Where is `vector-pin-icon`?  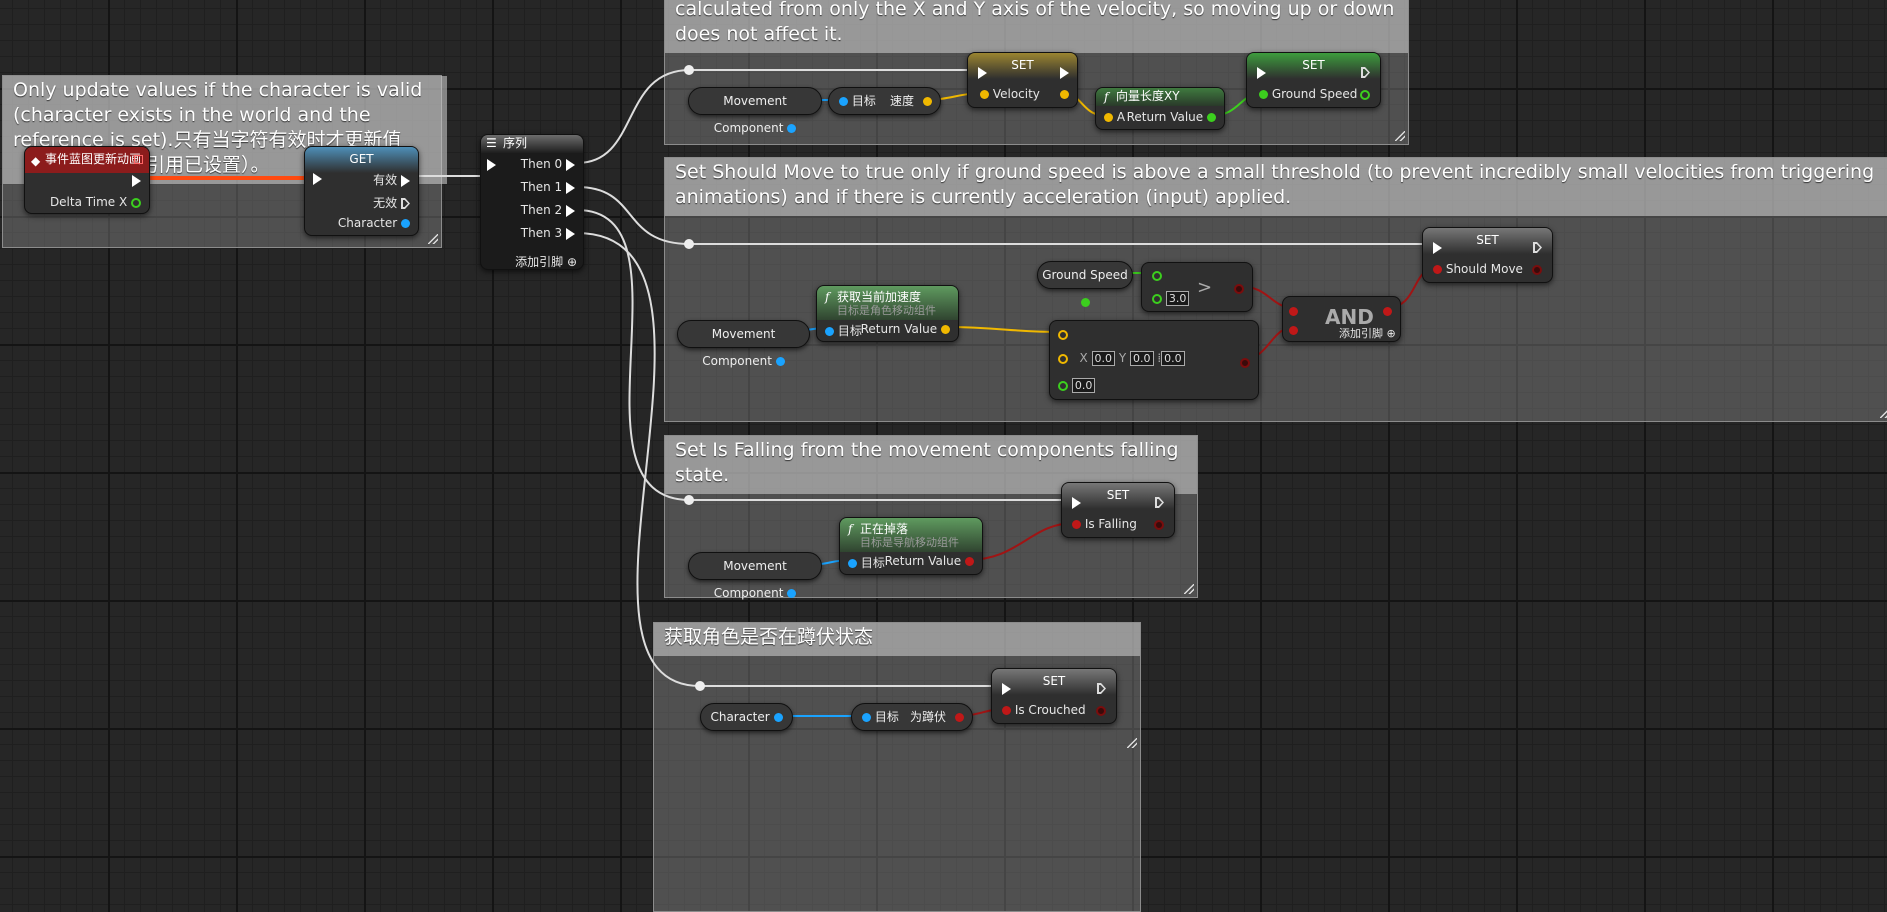
vector-pin-icon is located at coordinates (984, 94).